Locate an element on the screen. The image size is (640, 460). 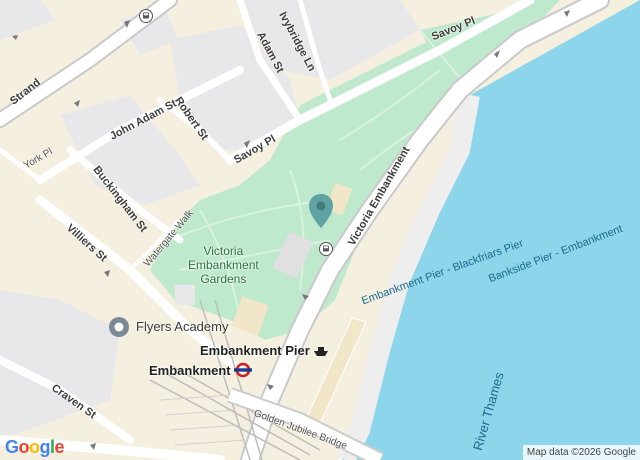
google-logo: Google is located at coordinates (35, 447).